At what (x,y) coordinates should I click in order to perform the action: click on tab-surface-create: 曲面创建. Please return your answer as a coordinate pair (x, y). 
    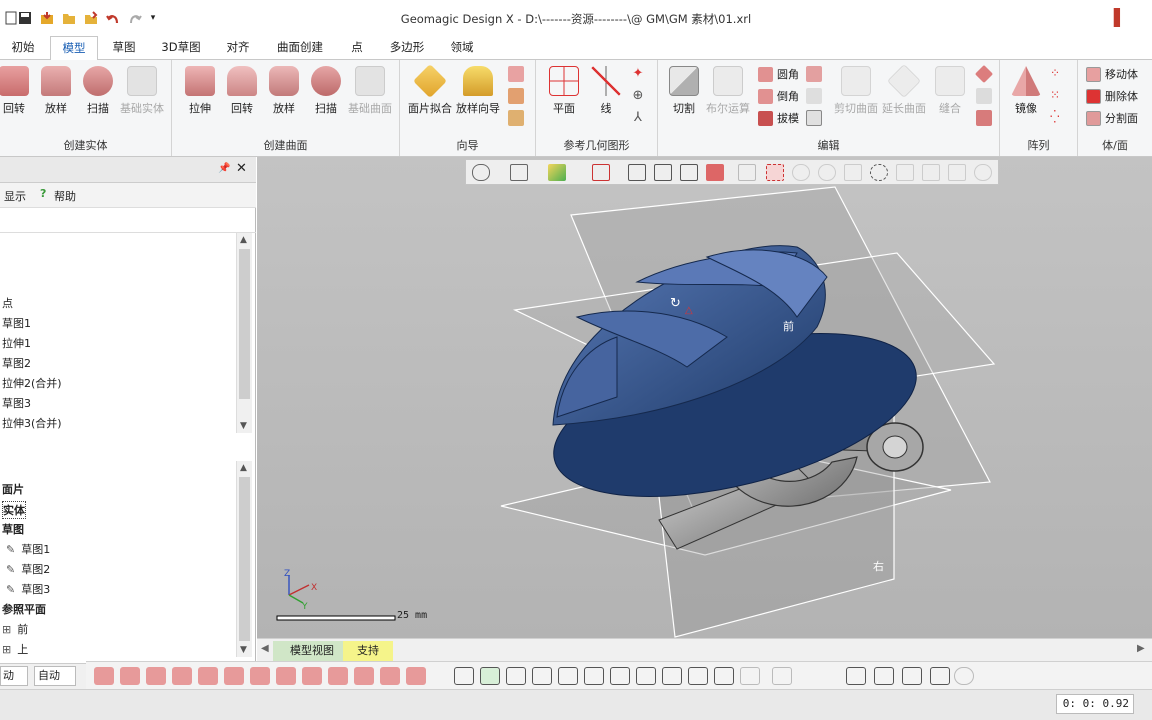
    Looking at the image, I should click on (300, 48).